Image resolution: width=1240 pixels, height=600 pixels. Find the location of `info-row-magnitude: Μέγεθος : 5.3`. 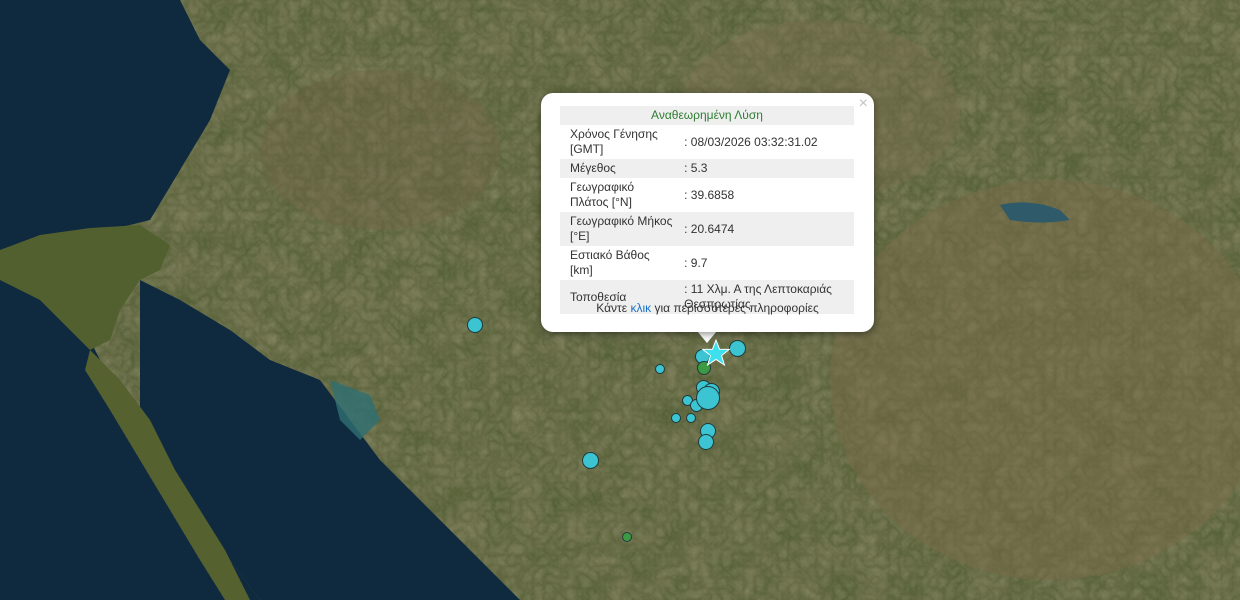

info-row-magnitude: Μέγεθος : 5.3 is located at coordinates (707, 168).